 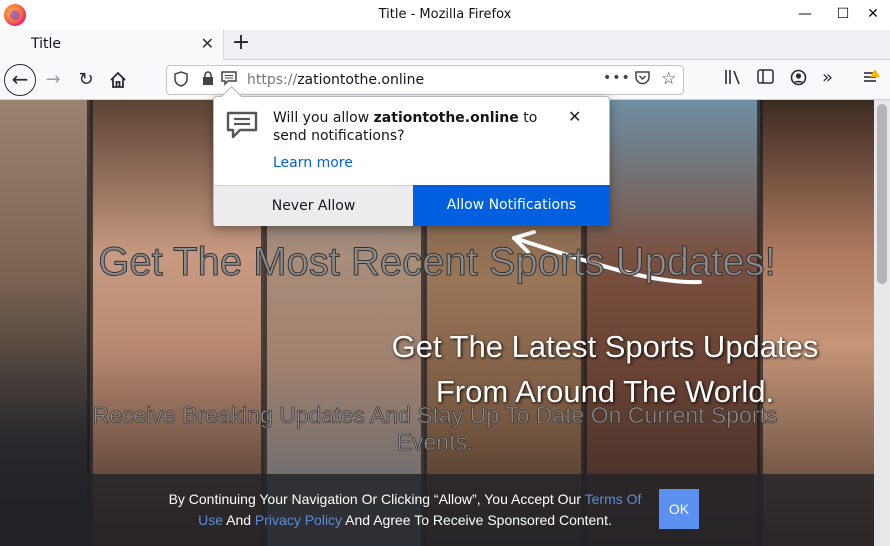 I want to click on title-bar: Title - Mozilla Firefox — ☐ ✕, so click(x=445, y=15).